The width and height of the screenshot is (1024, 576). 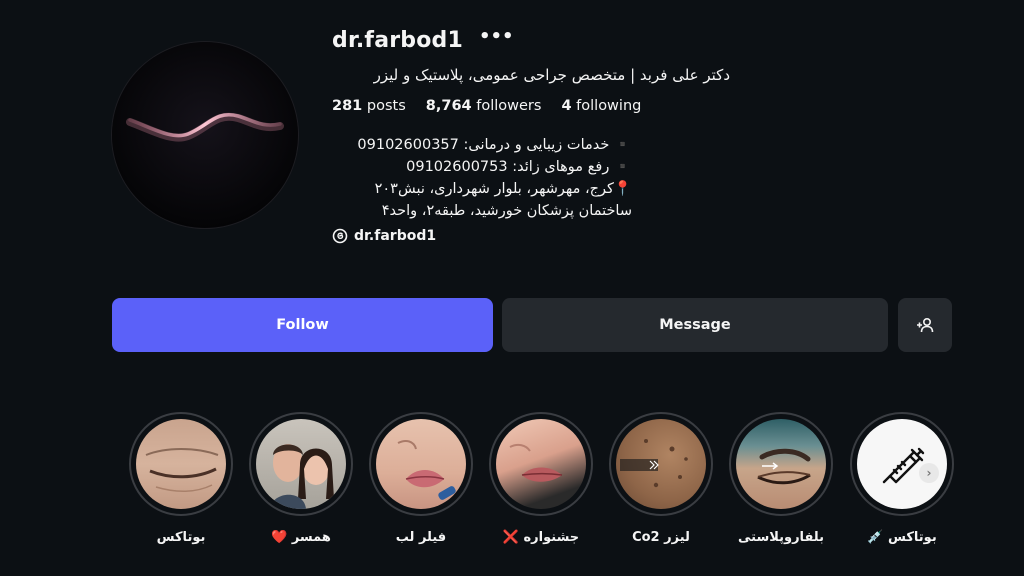 What do you see at coordinates (494, 145) in the screenshot?
I see `bio-line: ▪️ خدمات زیبایی و درمانی: 09102600357` at bounding box center [494, 145].